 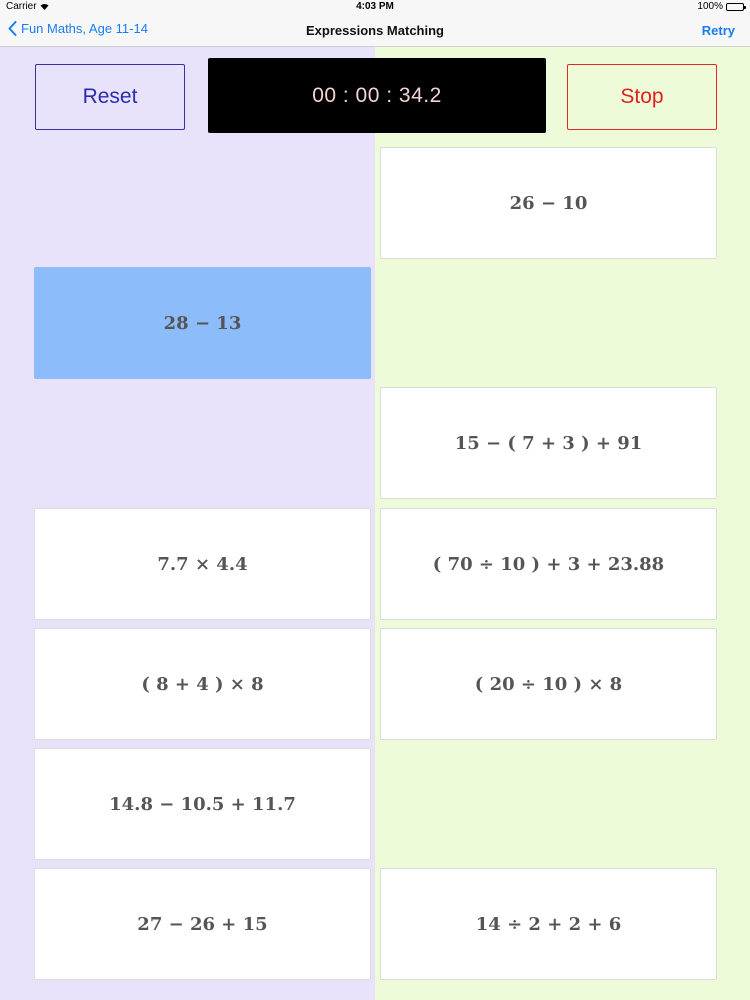 I want to click on expression-card-right: ( 20 ÷ 10 ) × 8, so click(x=548, y=684).